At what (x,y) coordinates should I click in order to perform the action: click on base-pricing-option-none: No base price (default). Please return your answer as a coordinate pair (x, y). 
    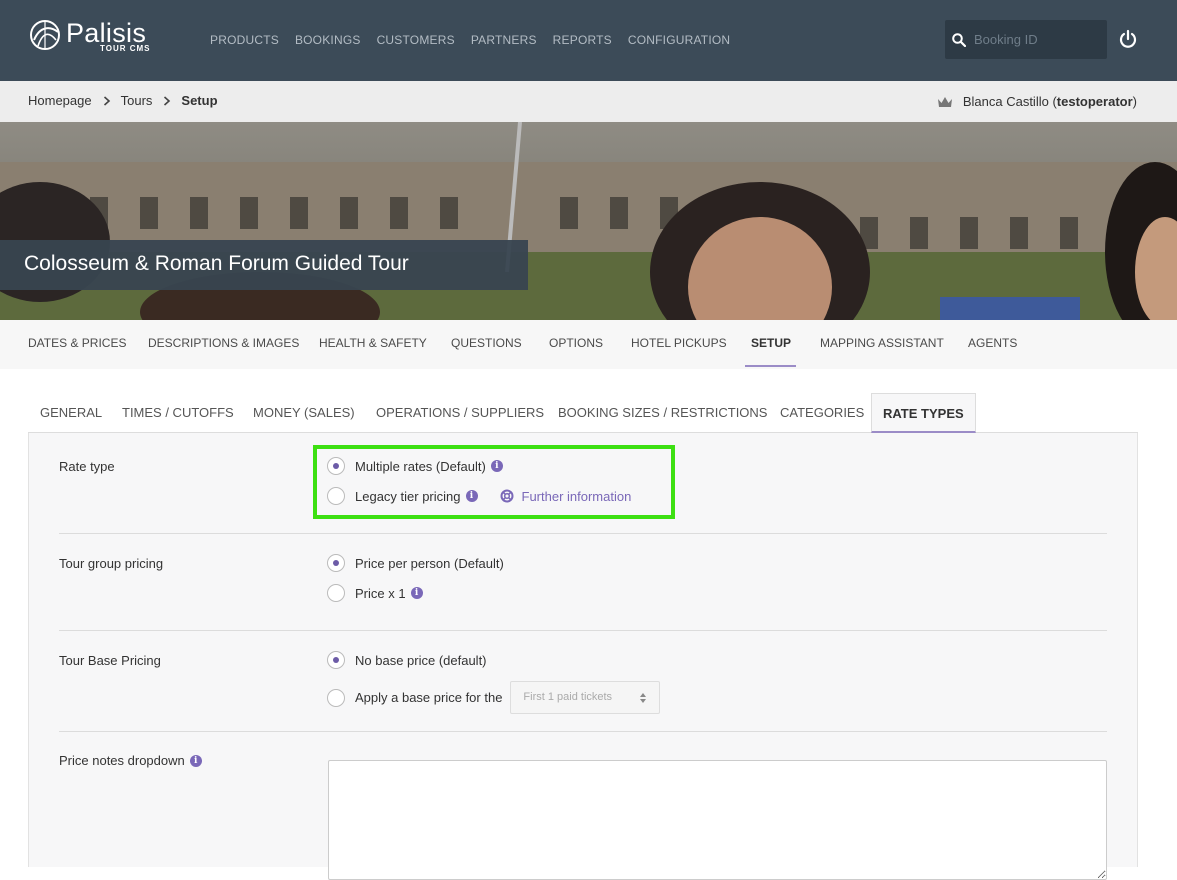
    Looking at the image, I should click on (407, 660).